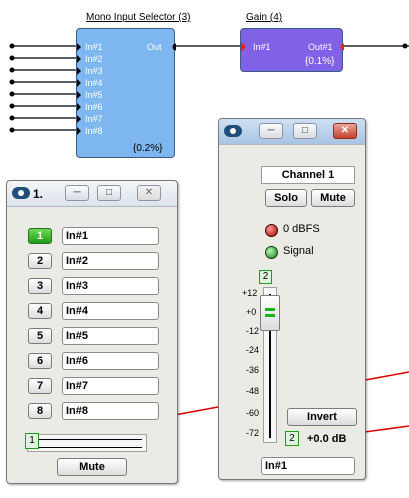  Describe the element at coordinates (138, 17) in the screenshot. I see `mono-block-title: Mono Input Selector (3)` at that location.